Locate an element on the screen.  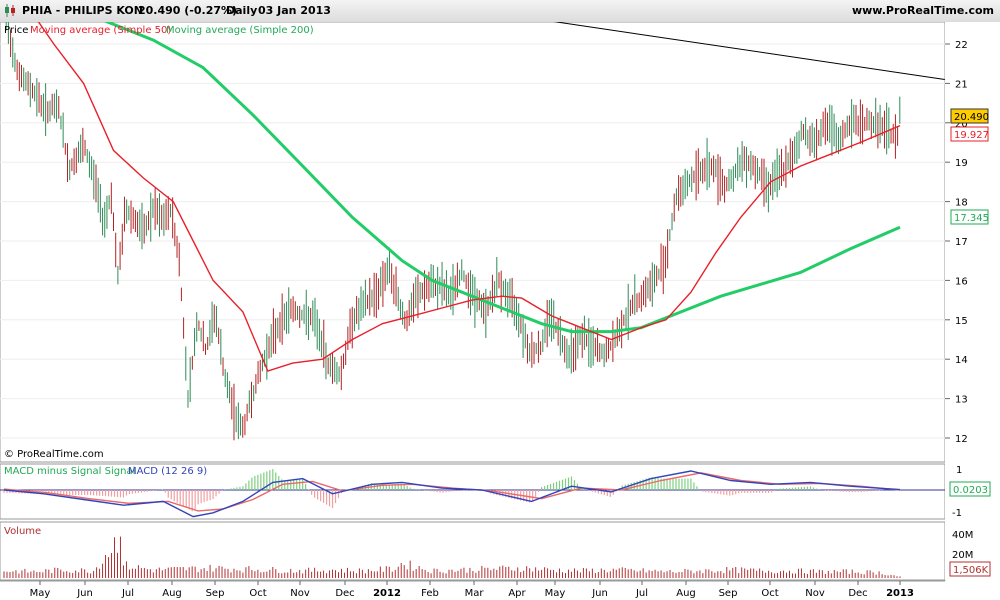
y-tick-label: 16 is located at coordinates (961, 281).